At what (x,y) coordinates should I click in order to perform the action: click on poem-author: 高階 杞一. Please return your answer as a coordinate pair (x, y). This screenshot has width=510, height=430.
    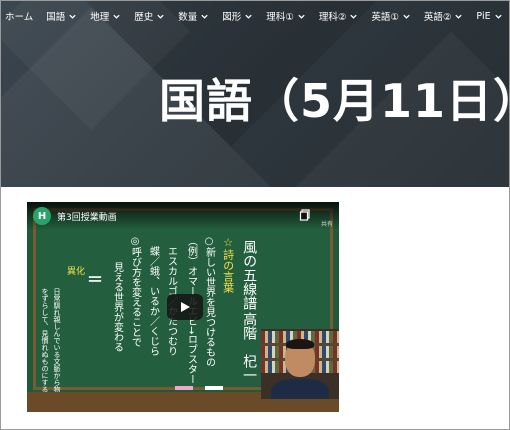
    Looking at the image, I should click on (249, 347).